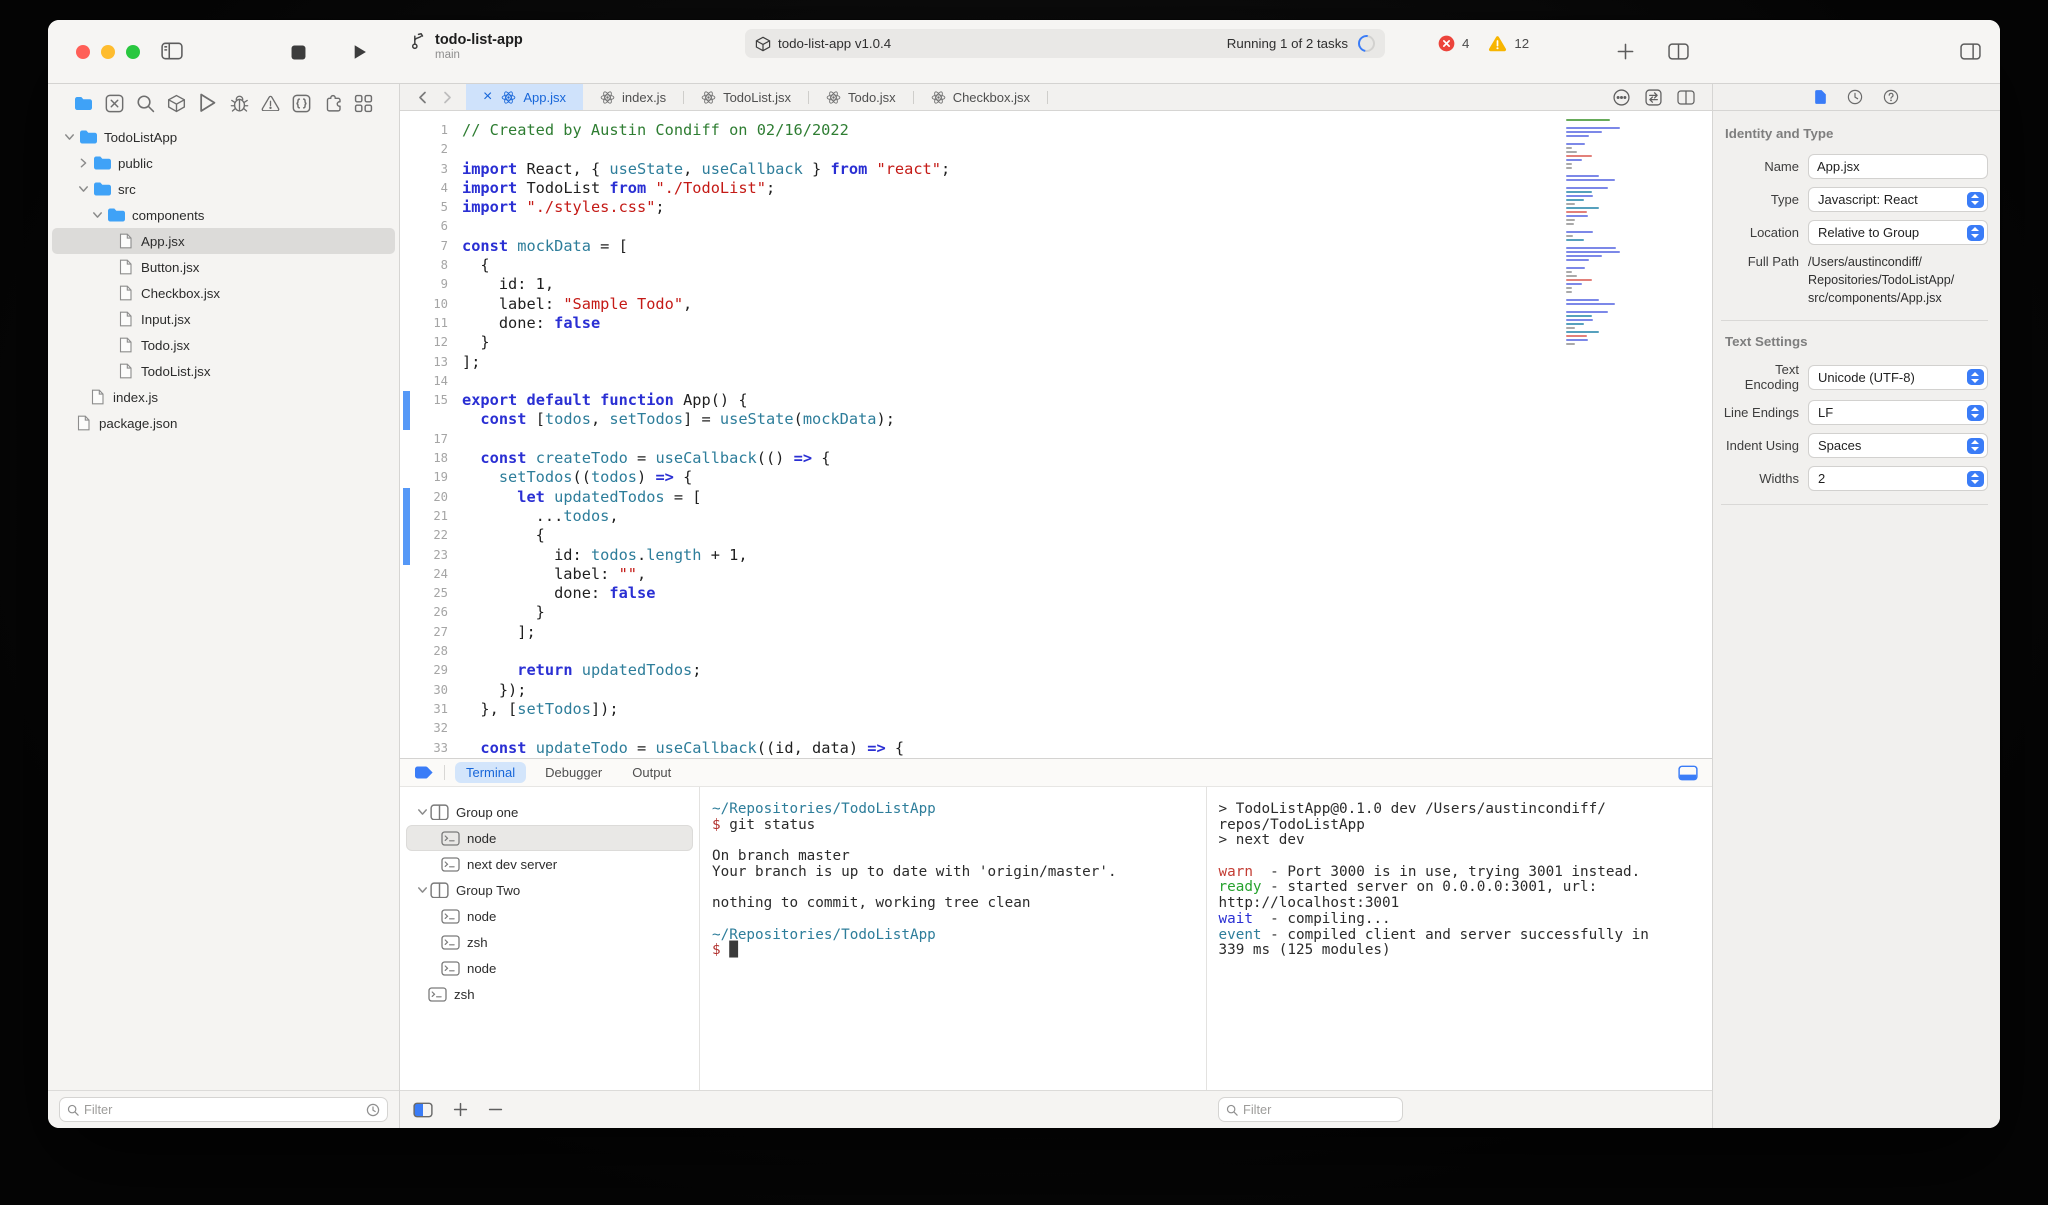 This screenshot has width=2048, height=1205. Describe the element at coordinates (549, 864) in the screenshot. I see `terminal-item-next-dev-server: next dev server` at that location.